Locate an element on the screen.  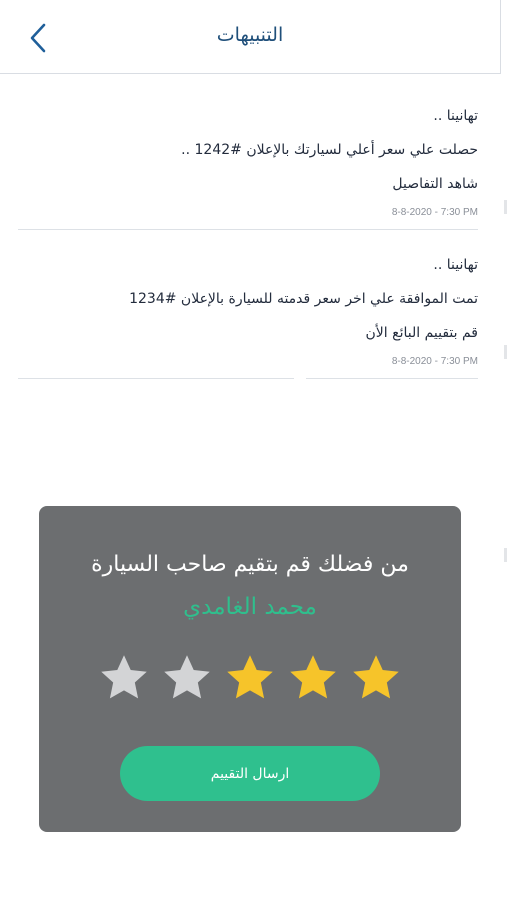
notification-action-link: شاهد التفاصيل is located at coordinates (248, 184).